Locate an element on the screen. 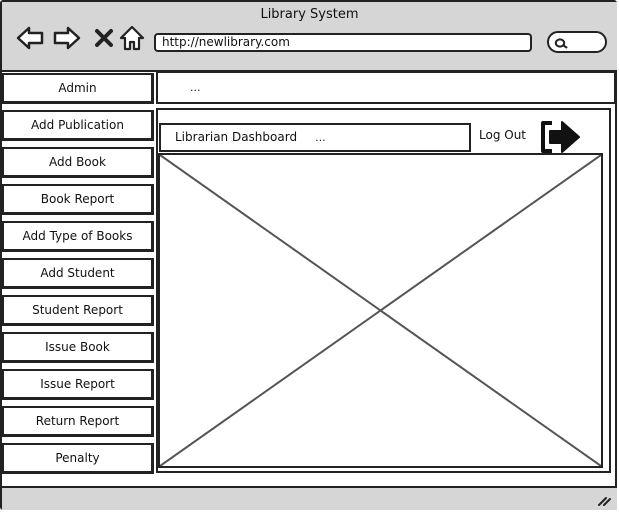  sidebar-item-return-report: Return Report is located at coordinates (78, 421).